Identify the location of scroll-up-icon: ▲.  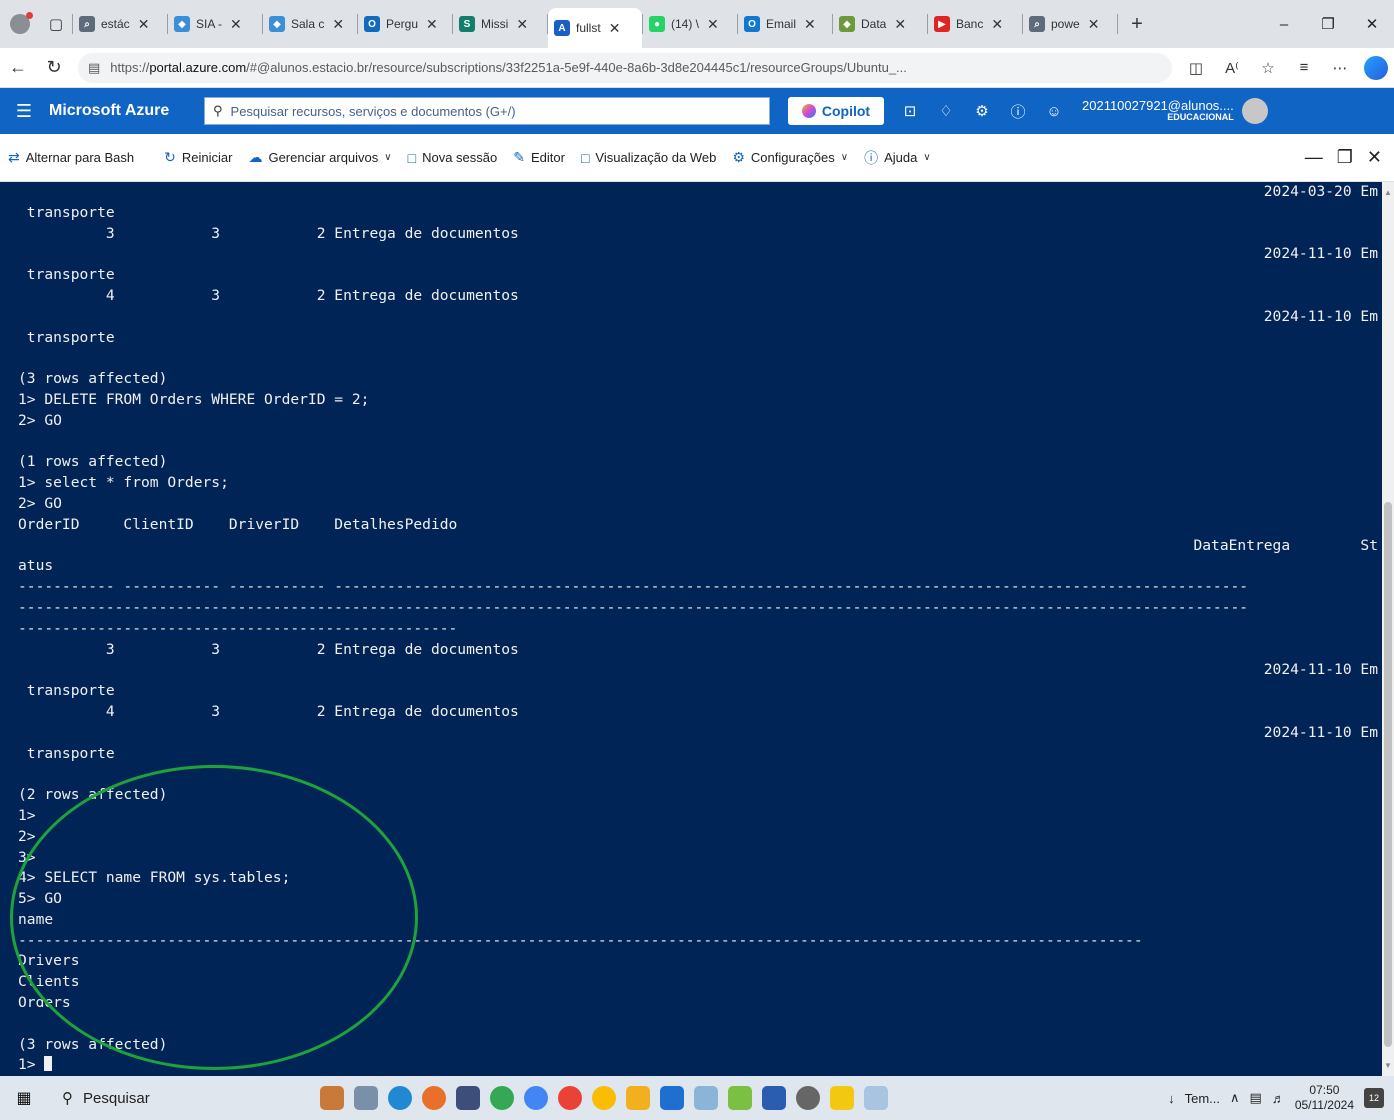
(1388, 192).